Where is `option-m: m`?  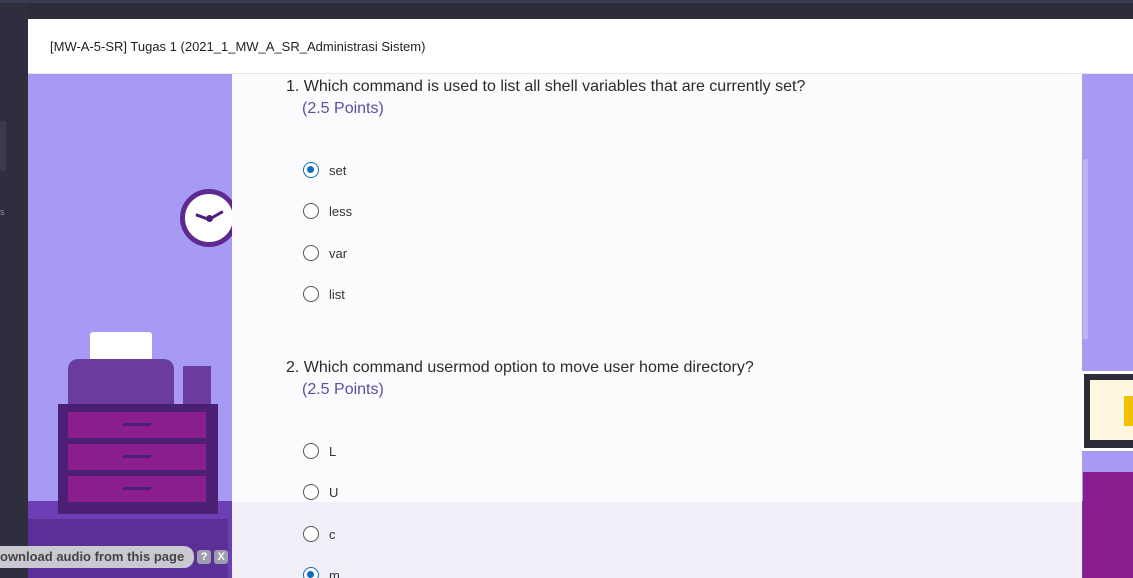
option-m: m is located at coordinates (321, 571).